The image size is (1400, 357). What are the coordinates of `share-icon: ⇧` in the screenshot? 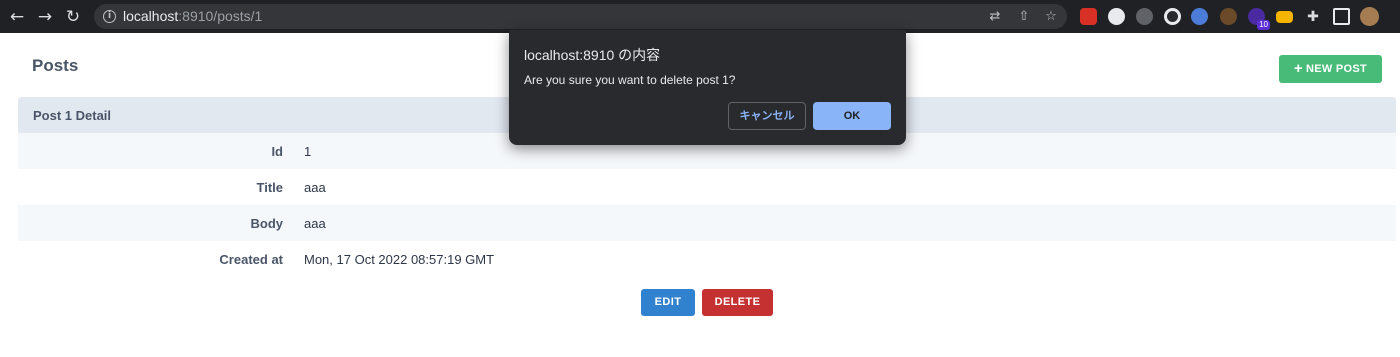 It's located at (1024, 17).